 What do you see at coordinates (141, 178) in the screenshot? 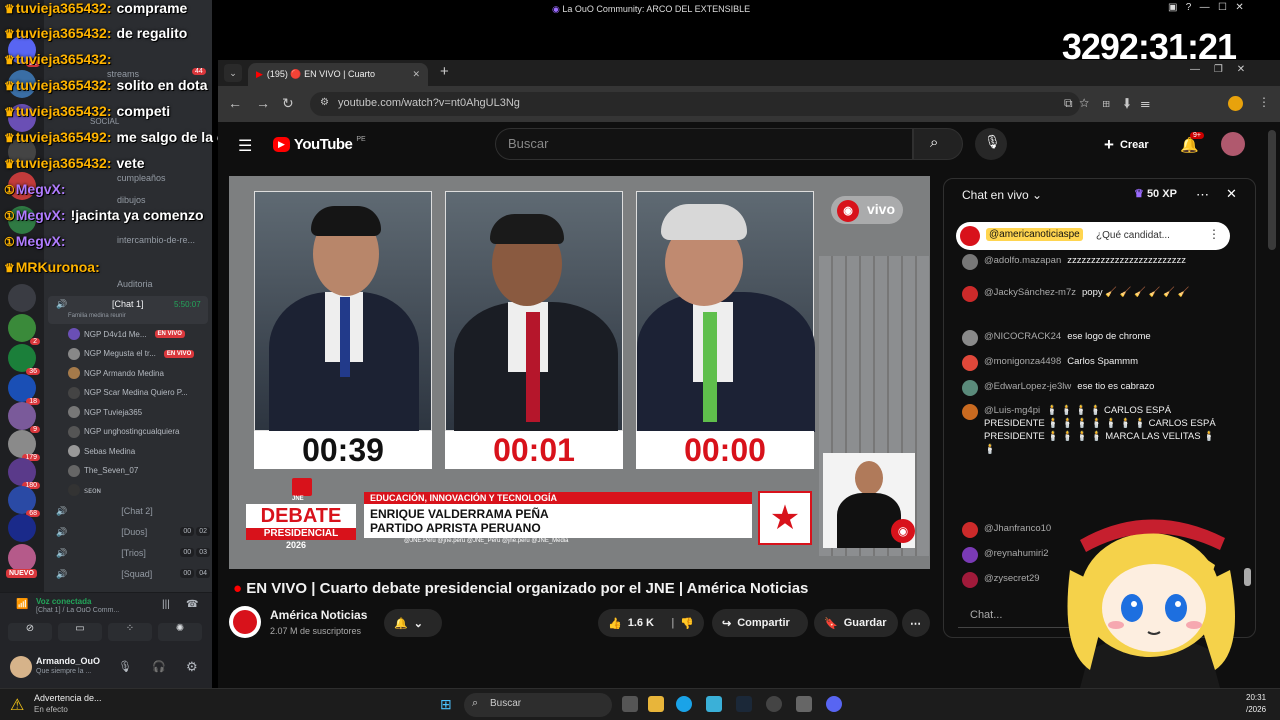
I see `channel-cumpleanos: cumpleaños` at bounding box center [141, 178].